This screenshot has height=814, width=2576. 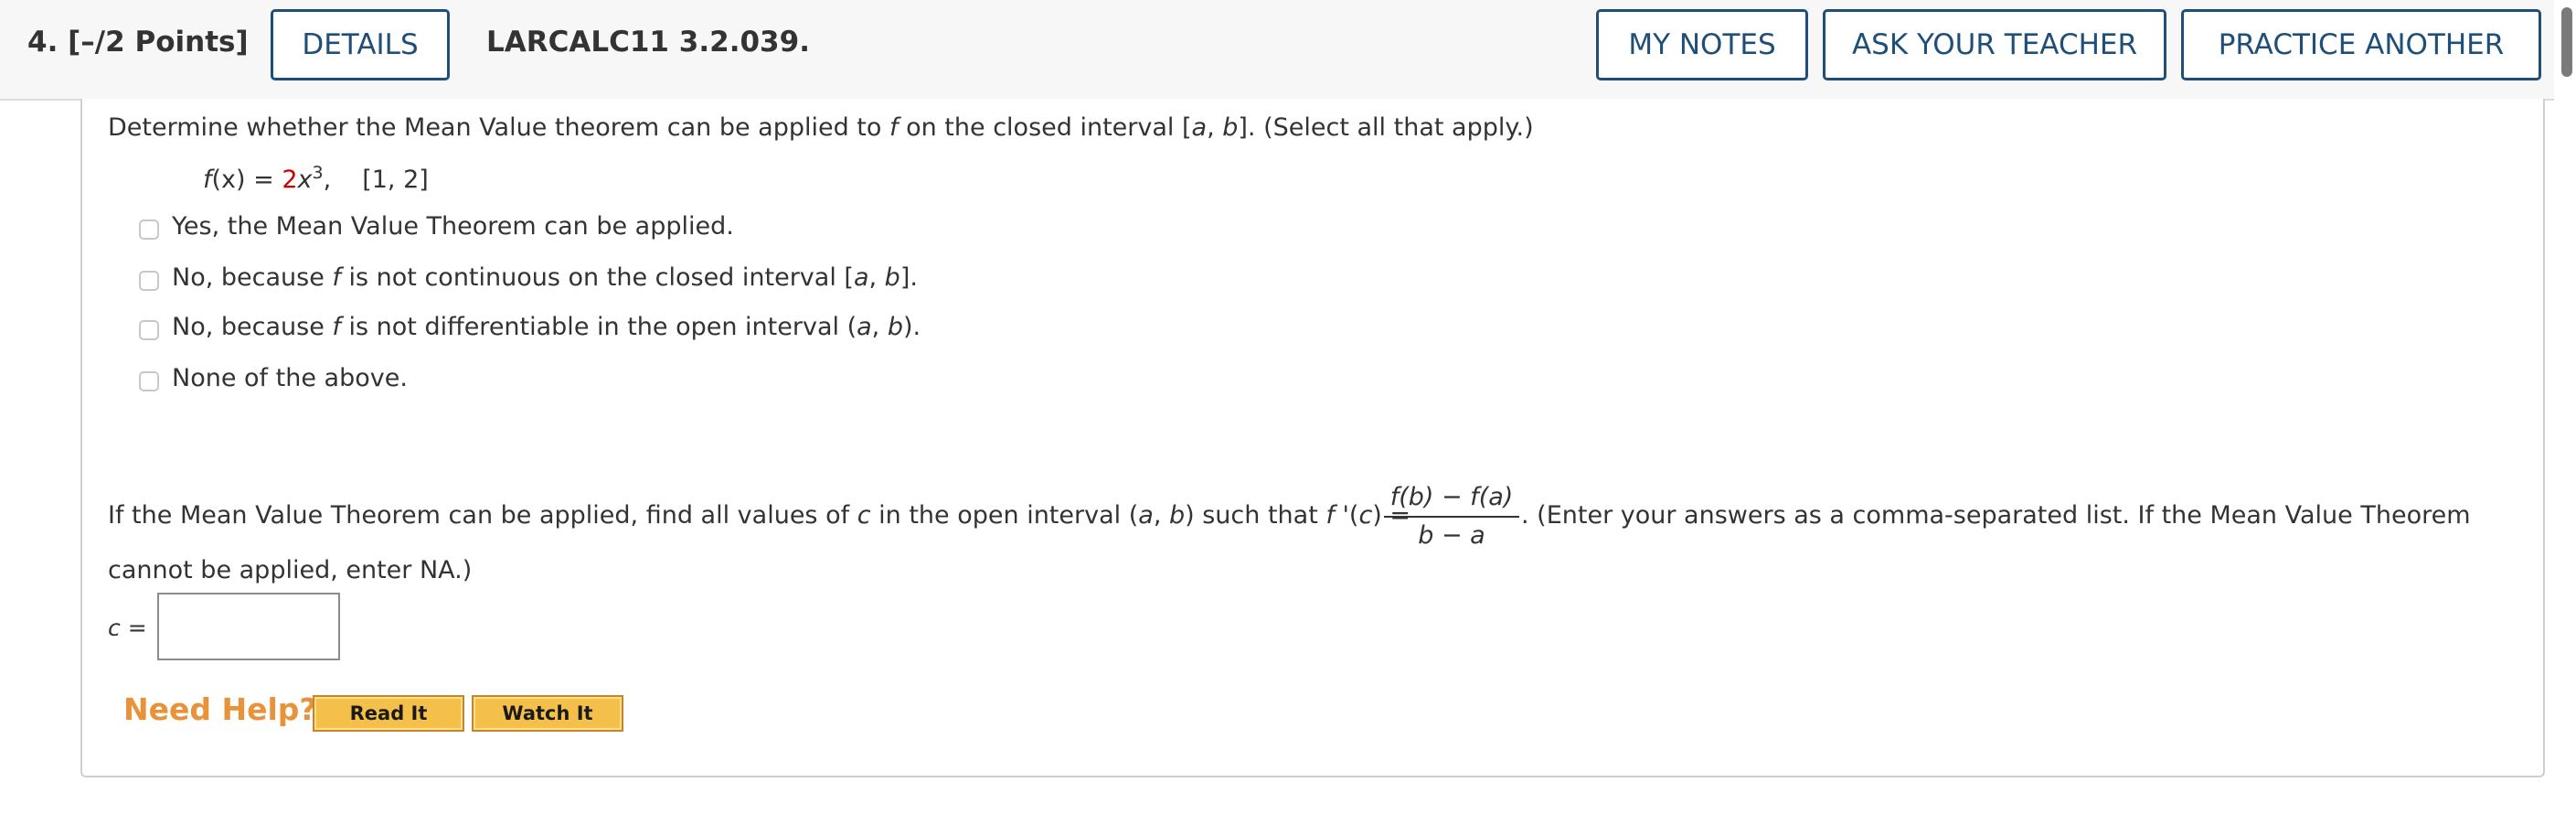 I want to click on option-checkbox-yes, so click(x=149, y=230).